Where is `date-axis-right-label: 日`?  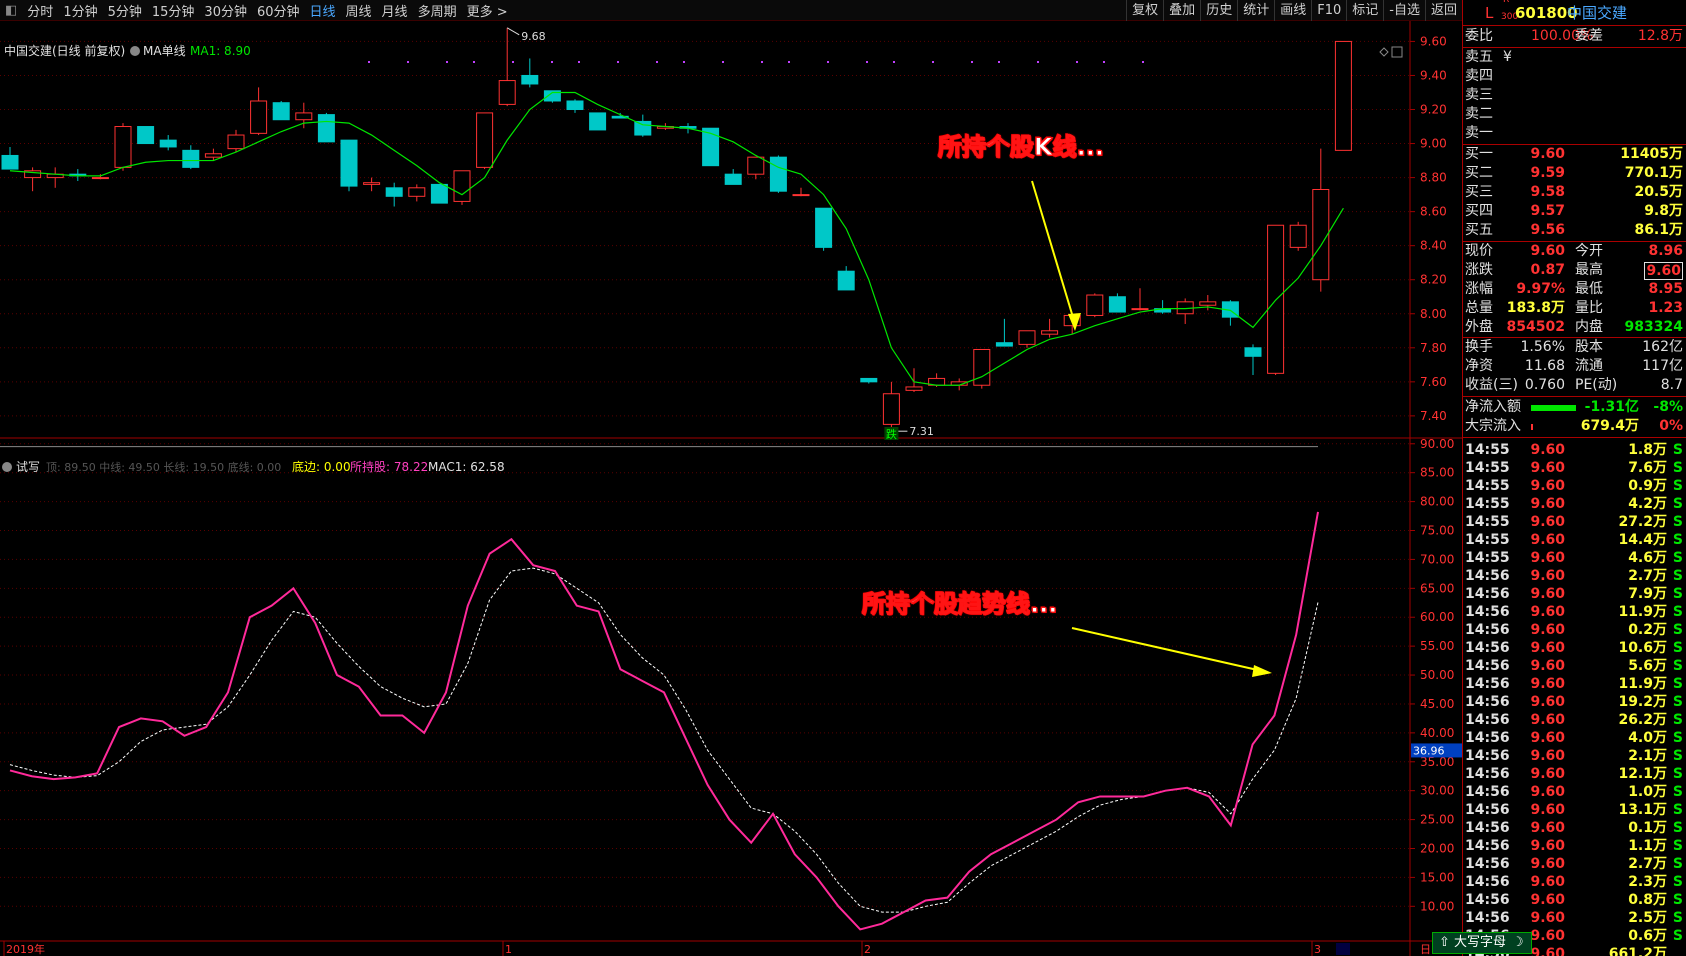 date-axis-right-label: 日 is located at coordinates (1425, 949).